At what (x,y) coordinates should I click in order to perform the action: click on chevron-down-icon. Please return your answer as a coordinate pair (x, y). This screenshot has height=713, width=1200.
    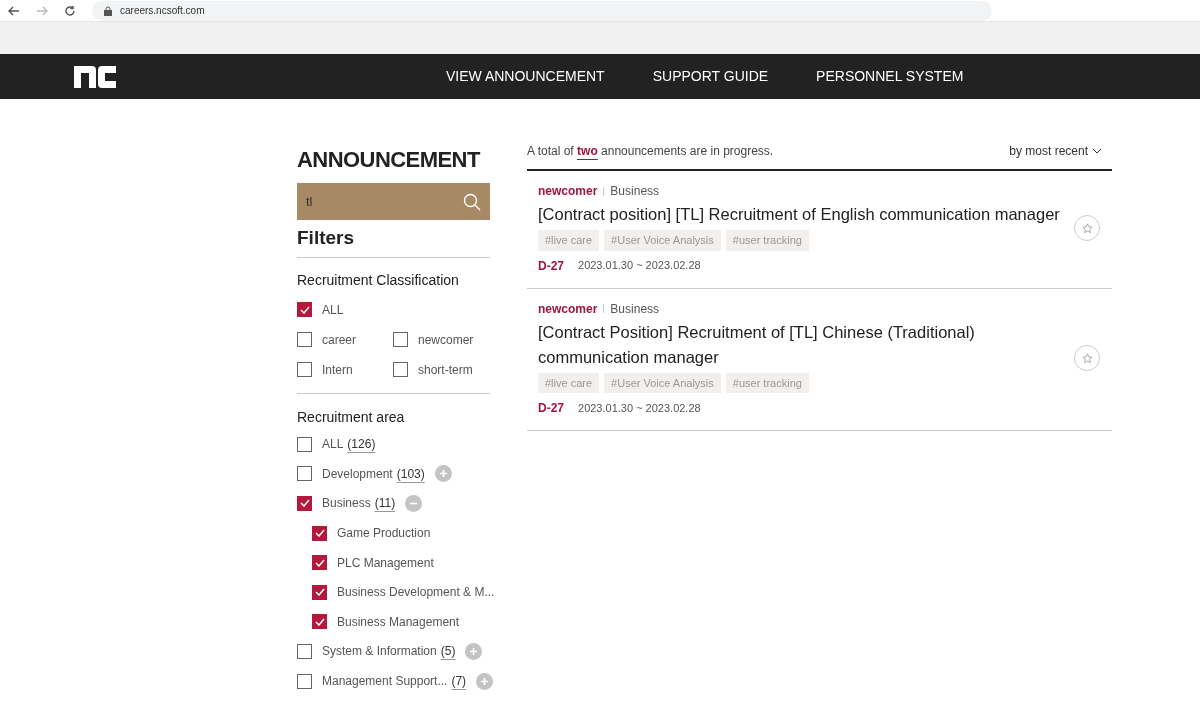
    Looking at the image, I should click on (1097, 151).